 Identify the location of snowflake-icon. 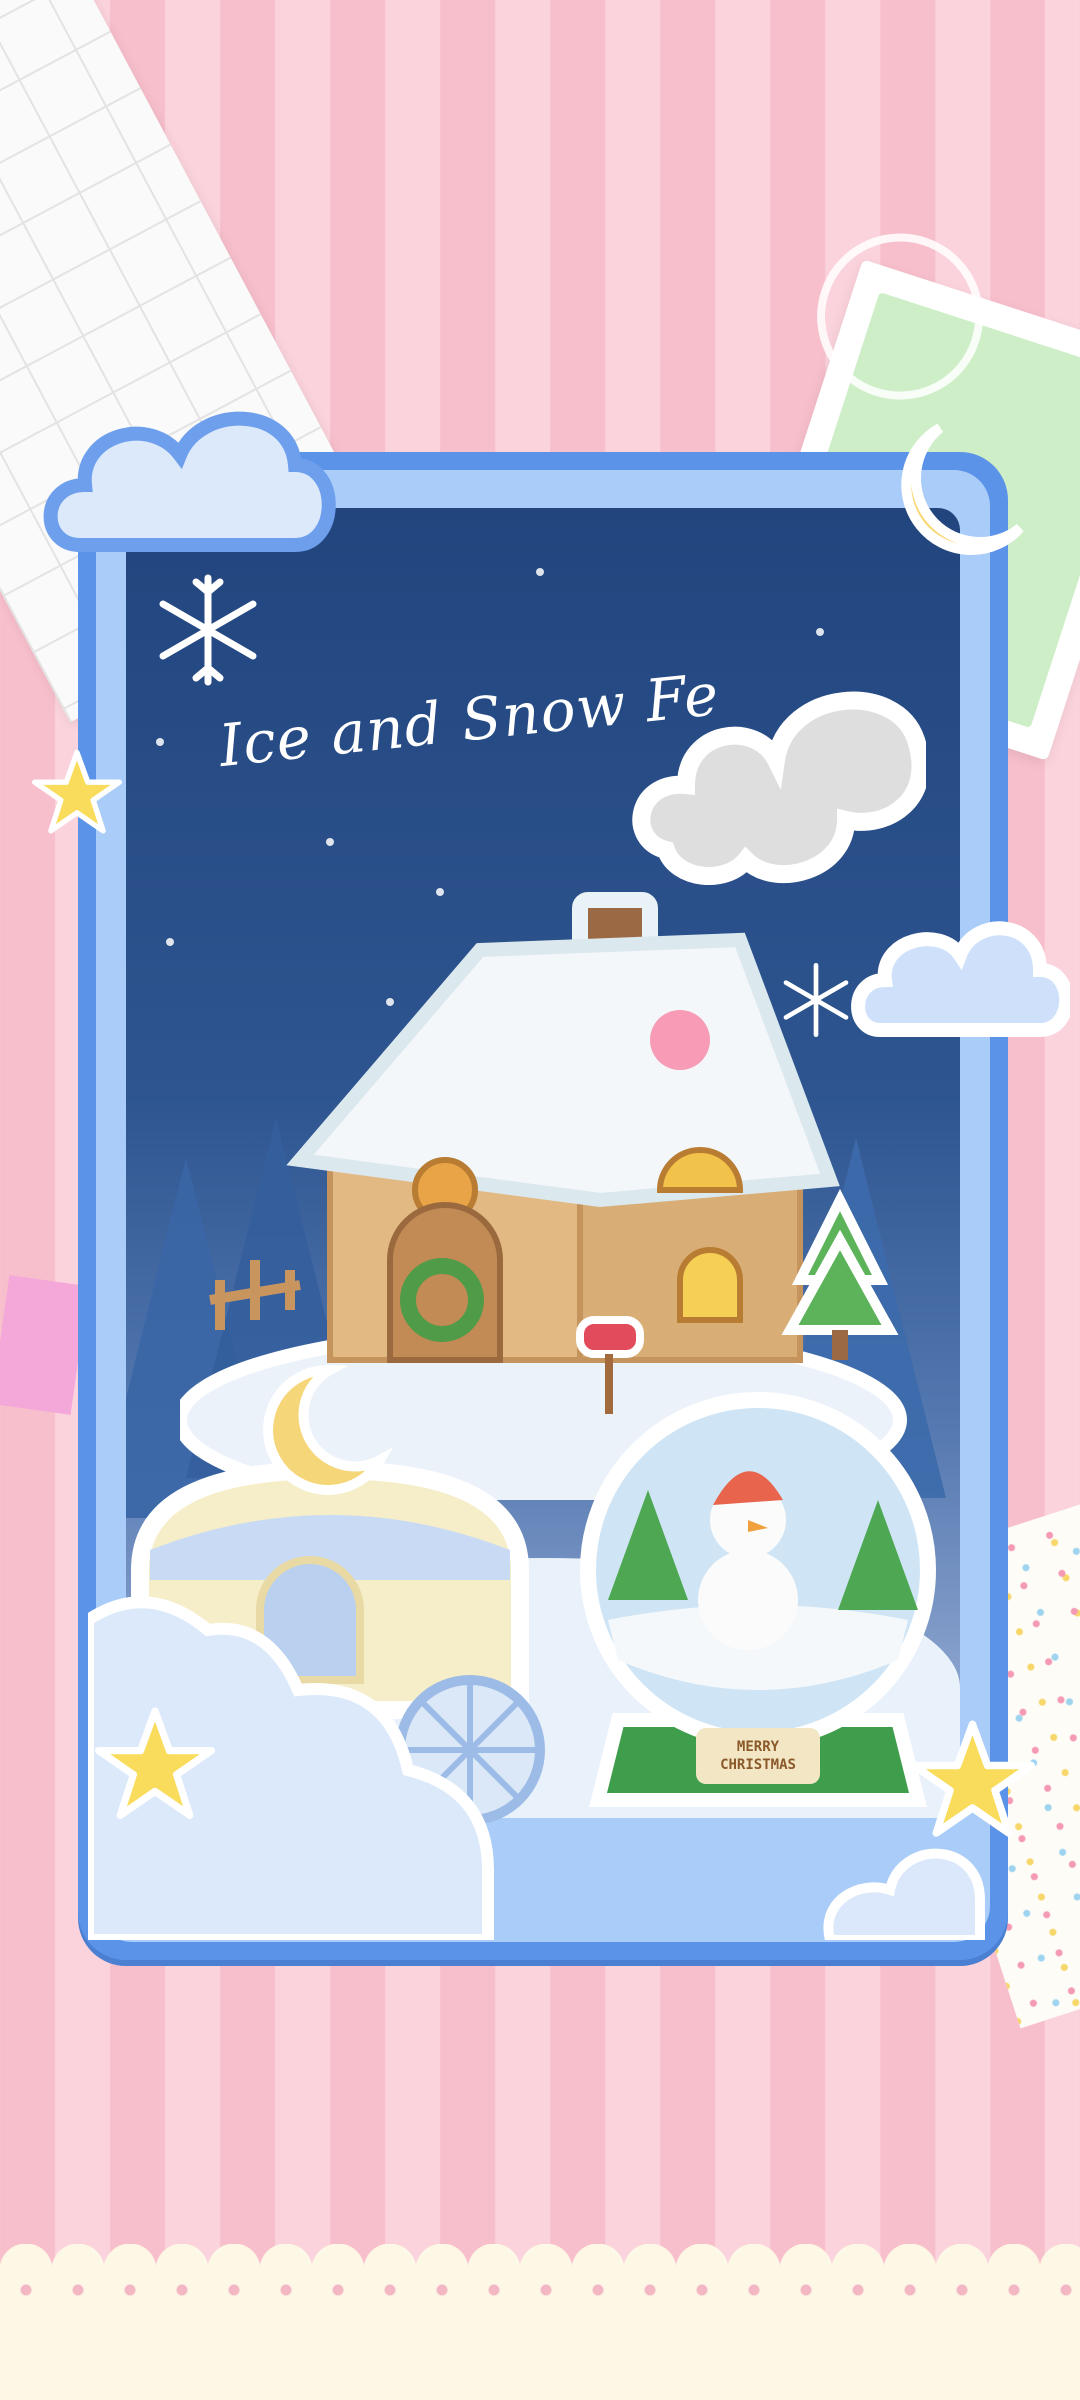
(208, 630).